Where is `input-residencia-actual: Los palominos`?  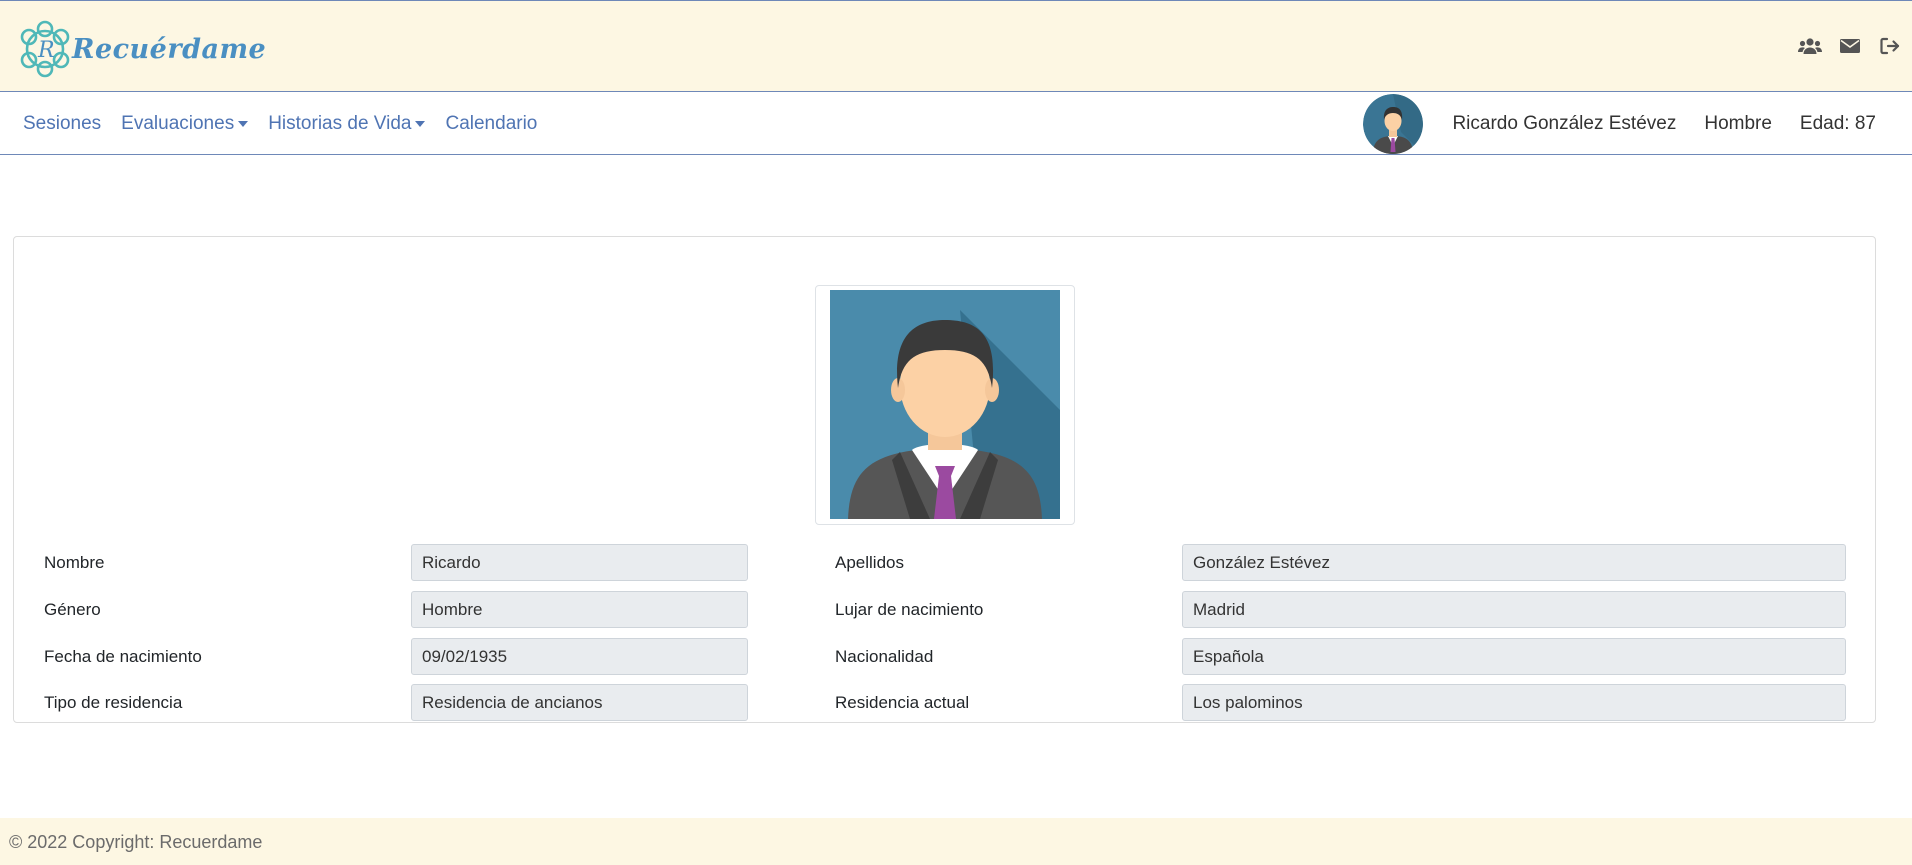 input-residencia-actual: Los palominos is located at coordinates (1514, 702).